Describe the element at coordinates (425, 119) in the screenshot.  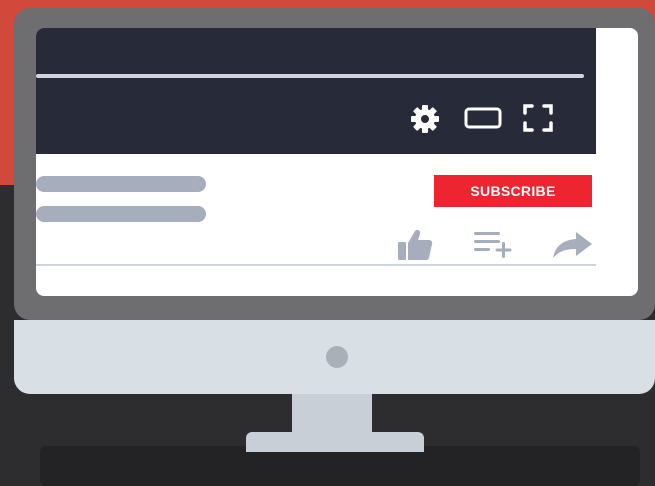
I see `gear-icon` at that location.